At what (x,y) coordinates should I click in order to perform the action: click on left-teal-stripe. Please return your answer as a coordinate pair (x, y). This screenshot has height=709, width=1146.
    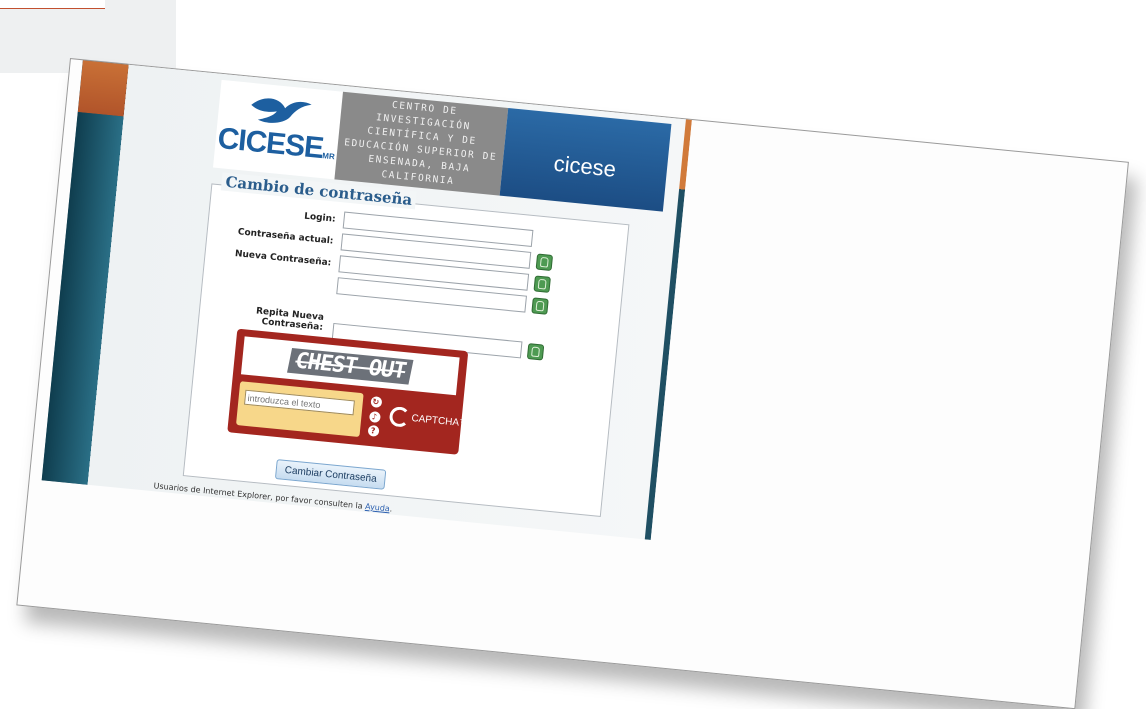
    Looking at the image, I should click on (82, 298).